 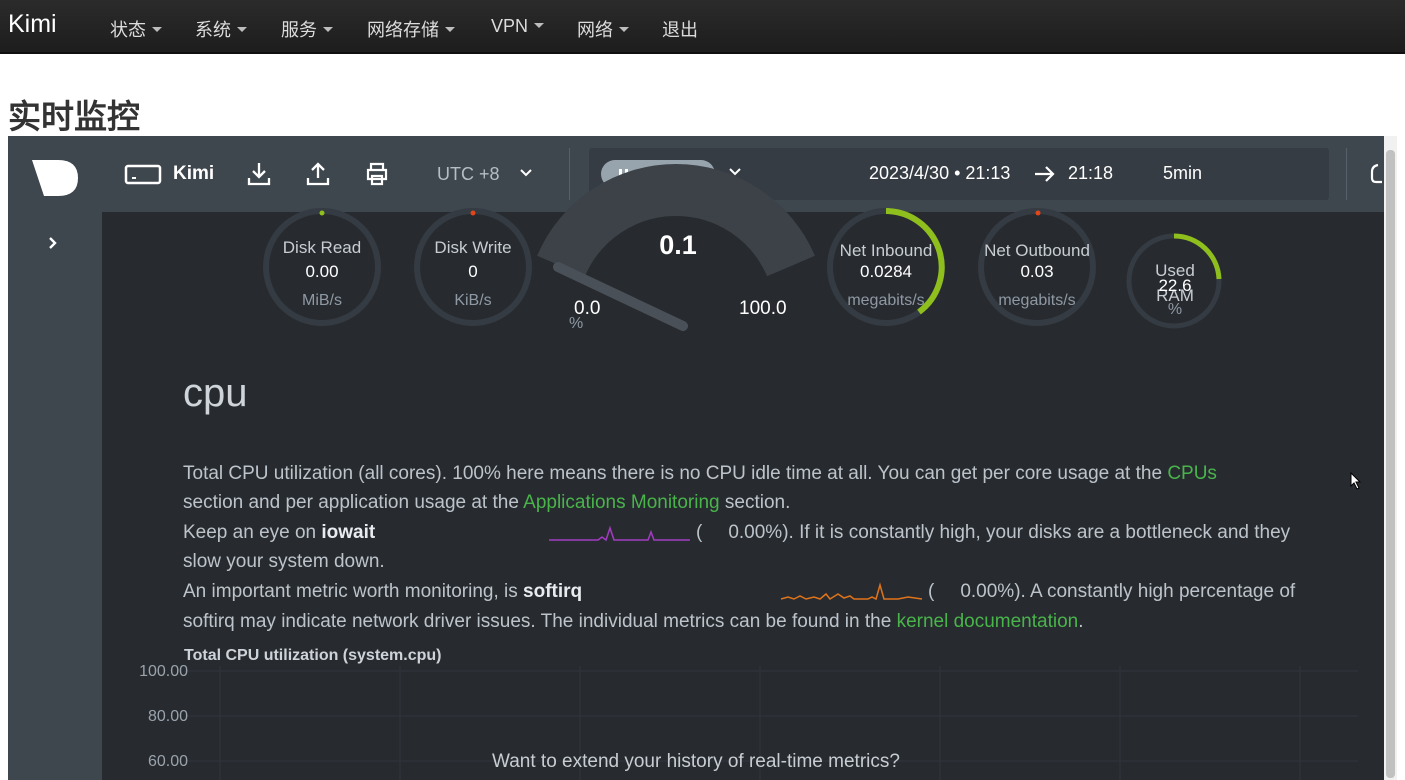 What do you see at coordinates (167, 761) in the screenshot?
I see `chart-y-tick: 60.00` at bounding box center [167, 761].